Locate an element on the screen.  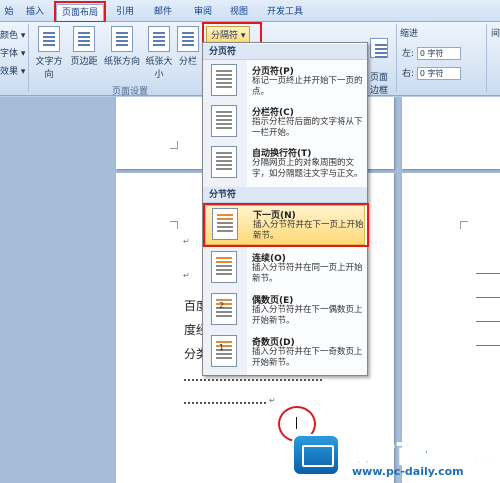
tab-page-layout: 页面布局 is located at coordinates (80, 13).